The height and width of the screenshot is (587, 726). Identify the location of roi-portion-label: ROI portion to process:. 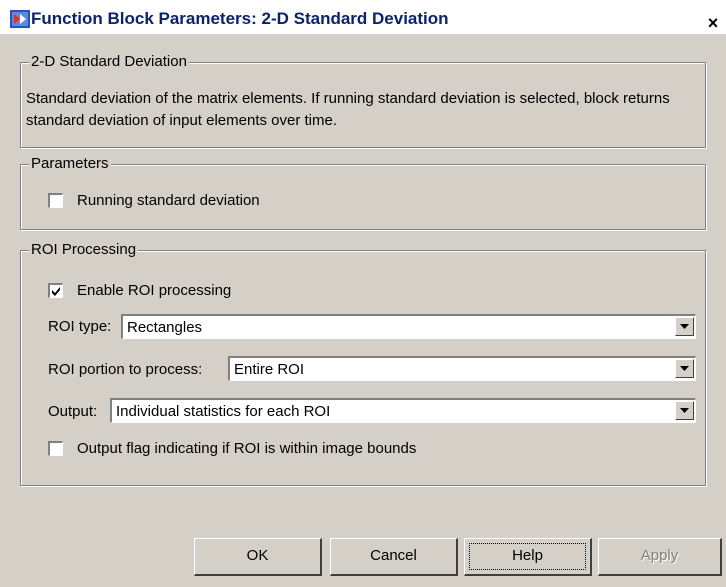
(125, 369).